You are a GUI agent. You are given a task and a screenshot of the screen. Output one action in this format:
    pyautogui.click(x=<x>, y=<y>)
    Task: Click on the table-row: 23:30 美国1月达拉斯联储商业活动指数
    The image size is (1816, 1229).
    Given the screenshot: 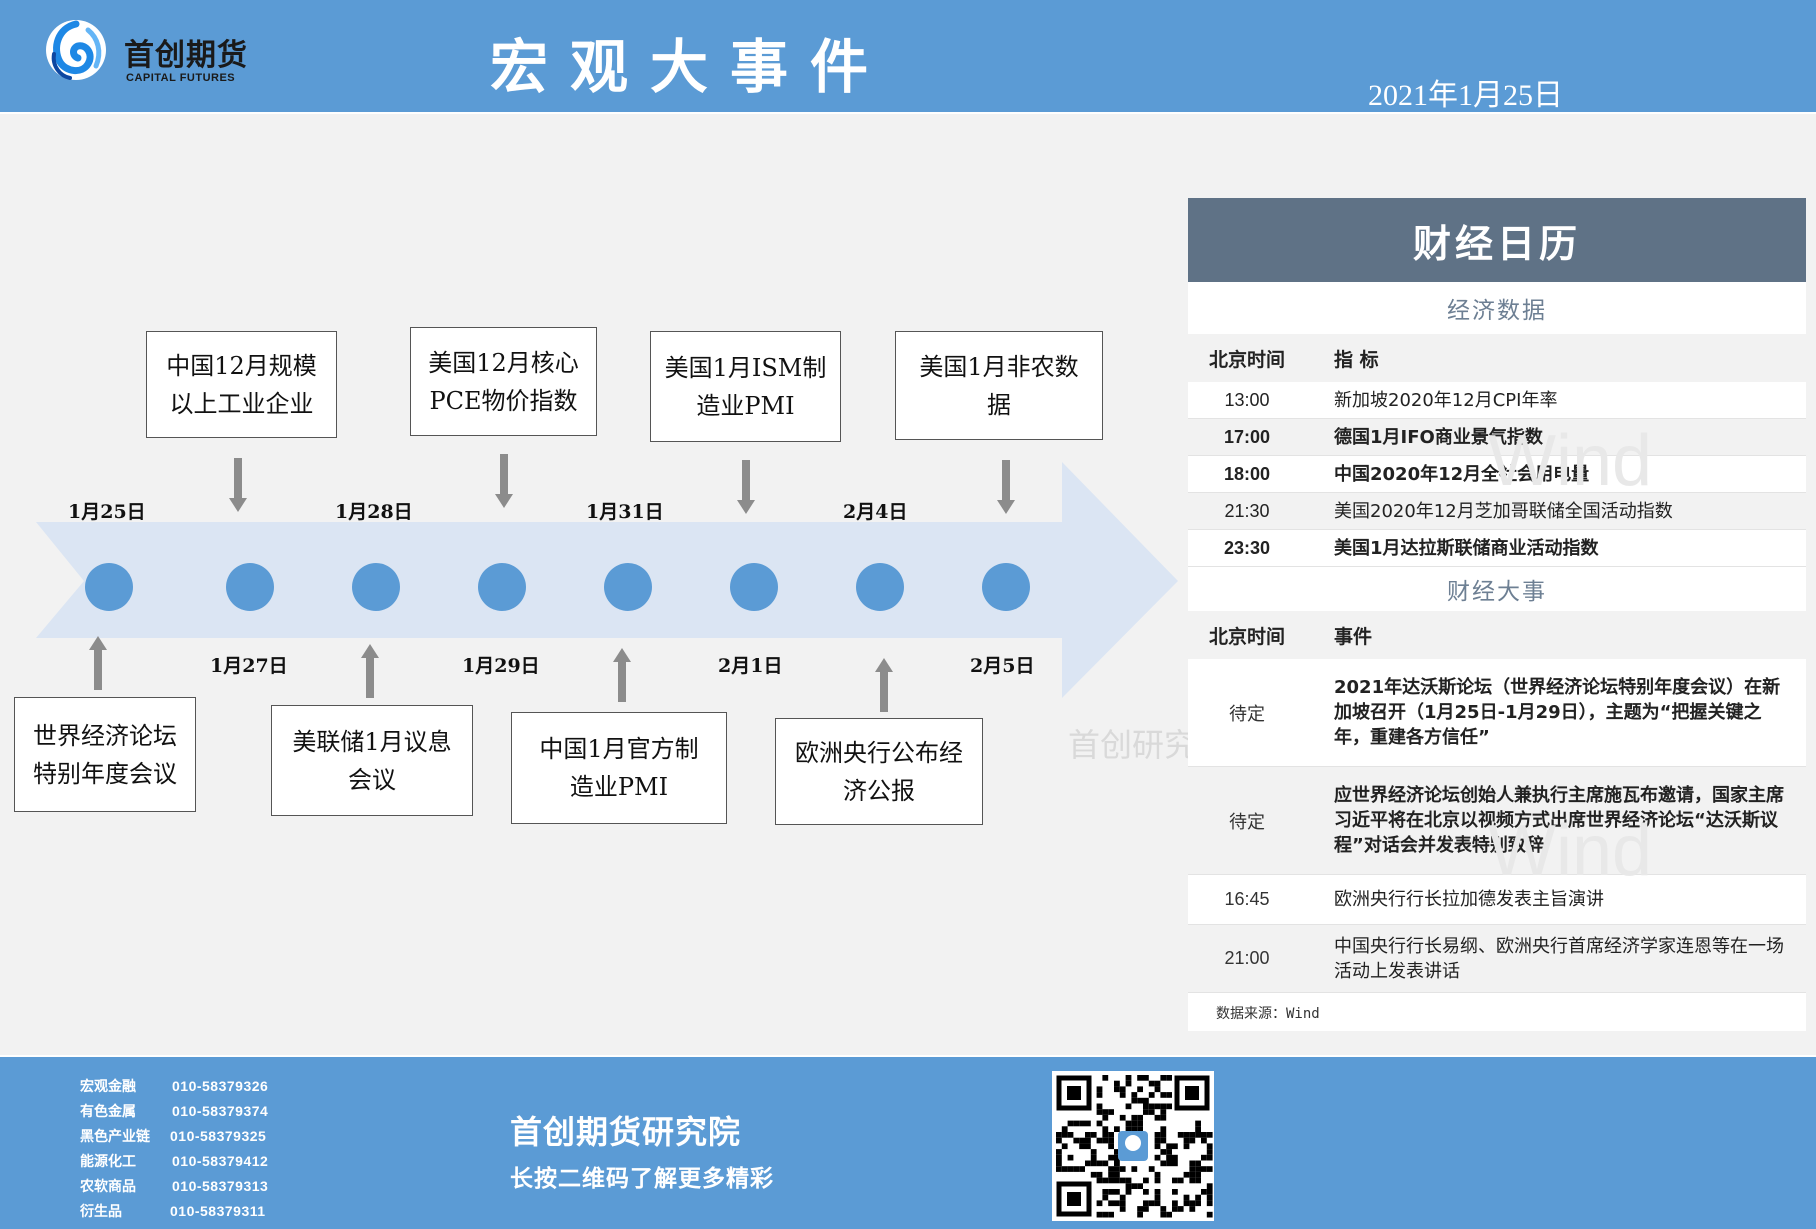 What is the action you would take?
    pyautogui.click(x=1497, y=548)
    